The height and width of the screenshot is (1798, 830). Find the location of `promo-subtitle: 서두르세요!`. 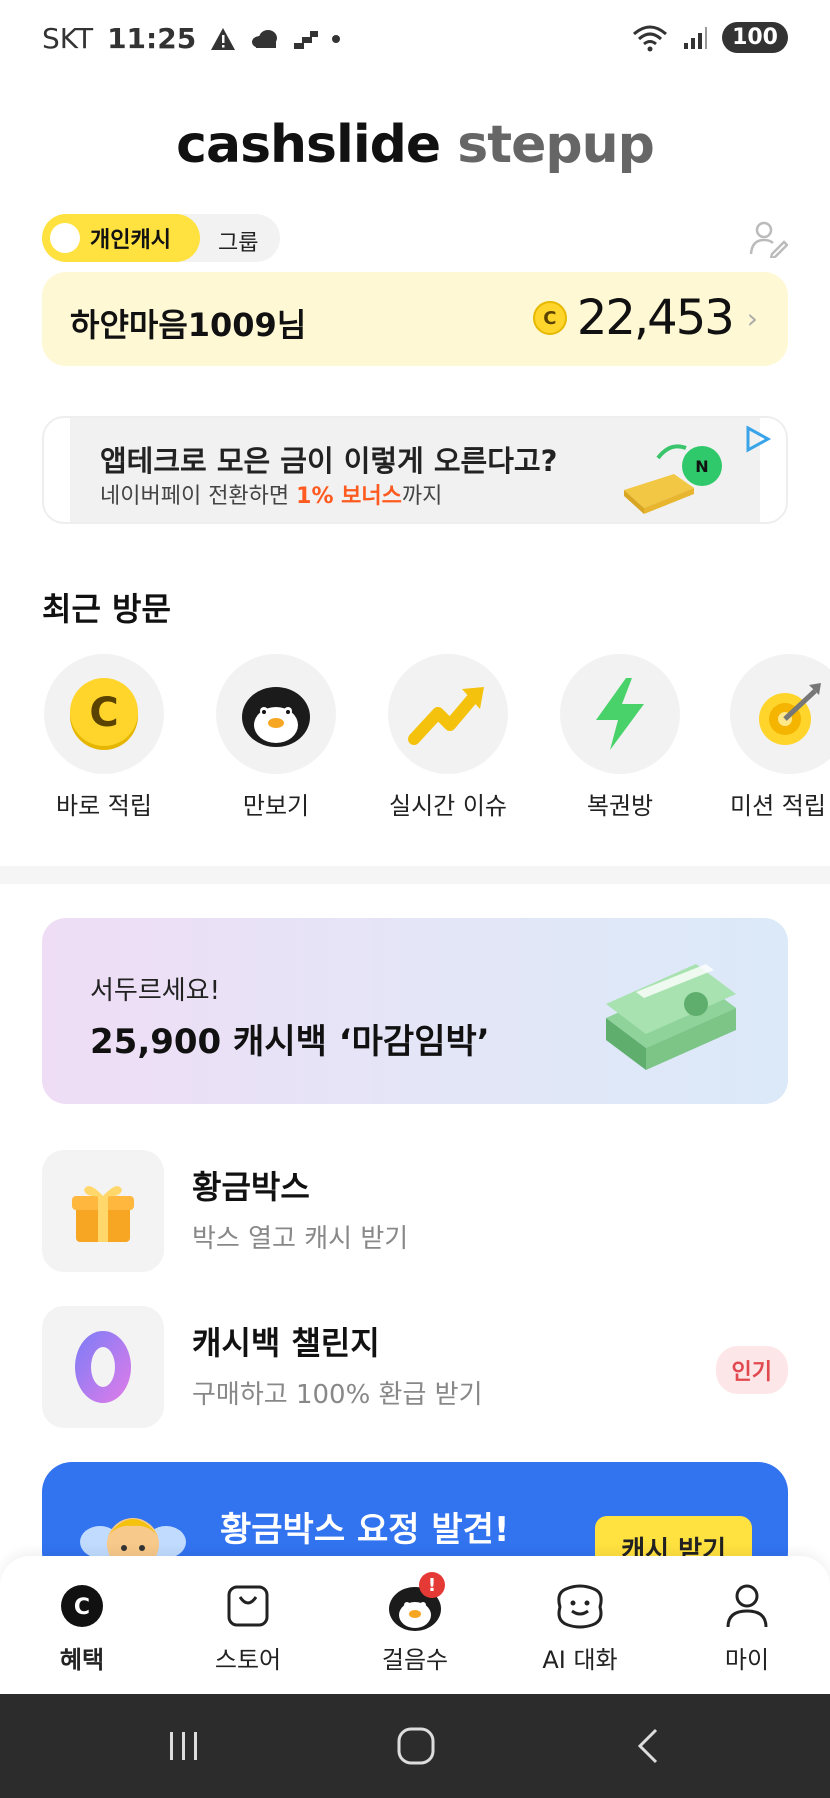

promo-subtitle: 서두르세요! is located at coordinates (155, 991).